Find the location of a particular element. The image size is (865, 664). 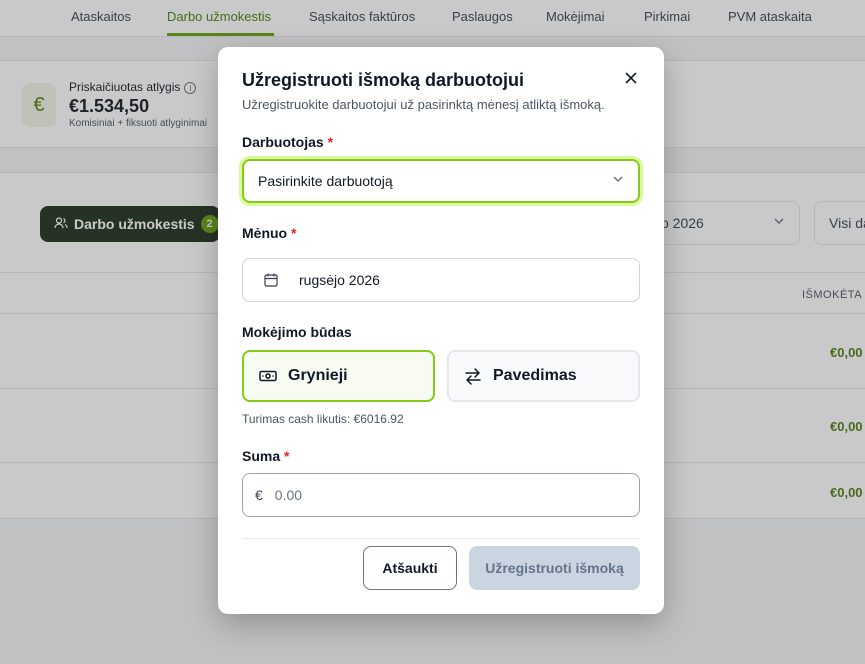

currency-symbol: € is located at coordinates (259, 495).